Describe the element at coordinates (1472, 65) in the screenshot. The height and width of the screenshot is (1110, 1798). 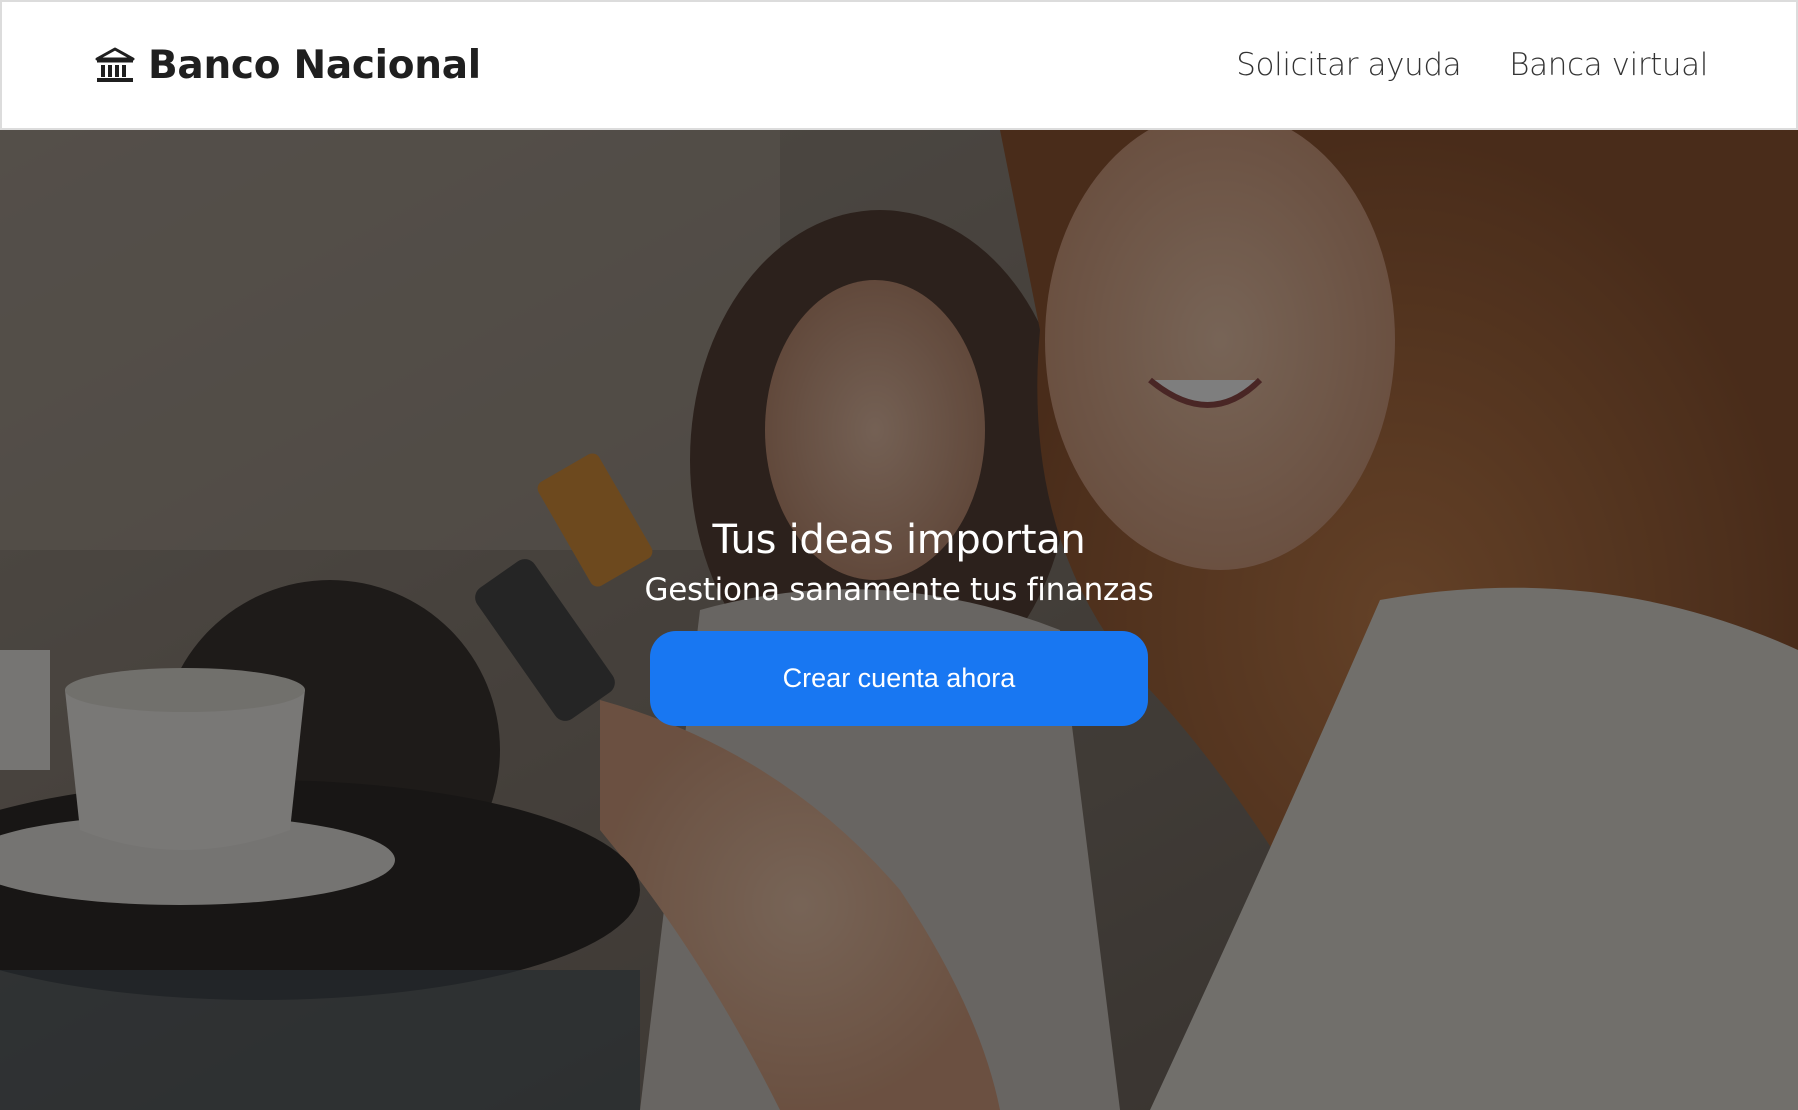
I see `main-nav: Solicitar ayuda Banca virtual` at that location.